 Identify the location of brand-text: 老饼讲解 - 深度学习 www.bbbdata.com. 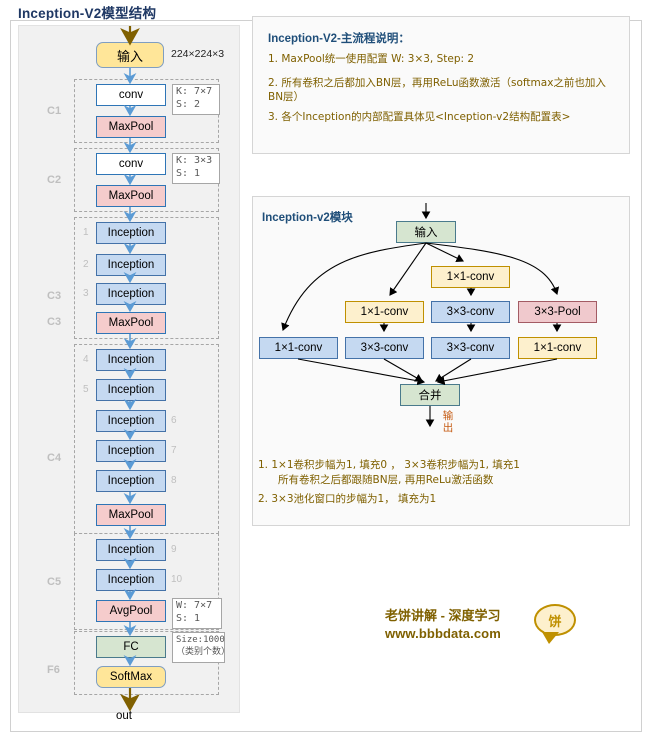
(443, 625).